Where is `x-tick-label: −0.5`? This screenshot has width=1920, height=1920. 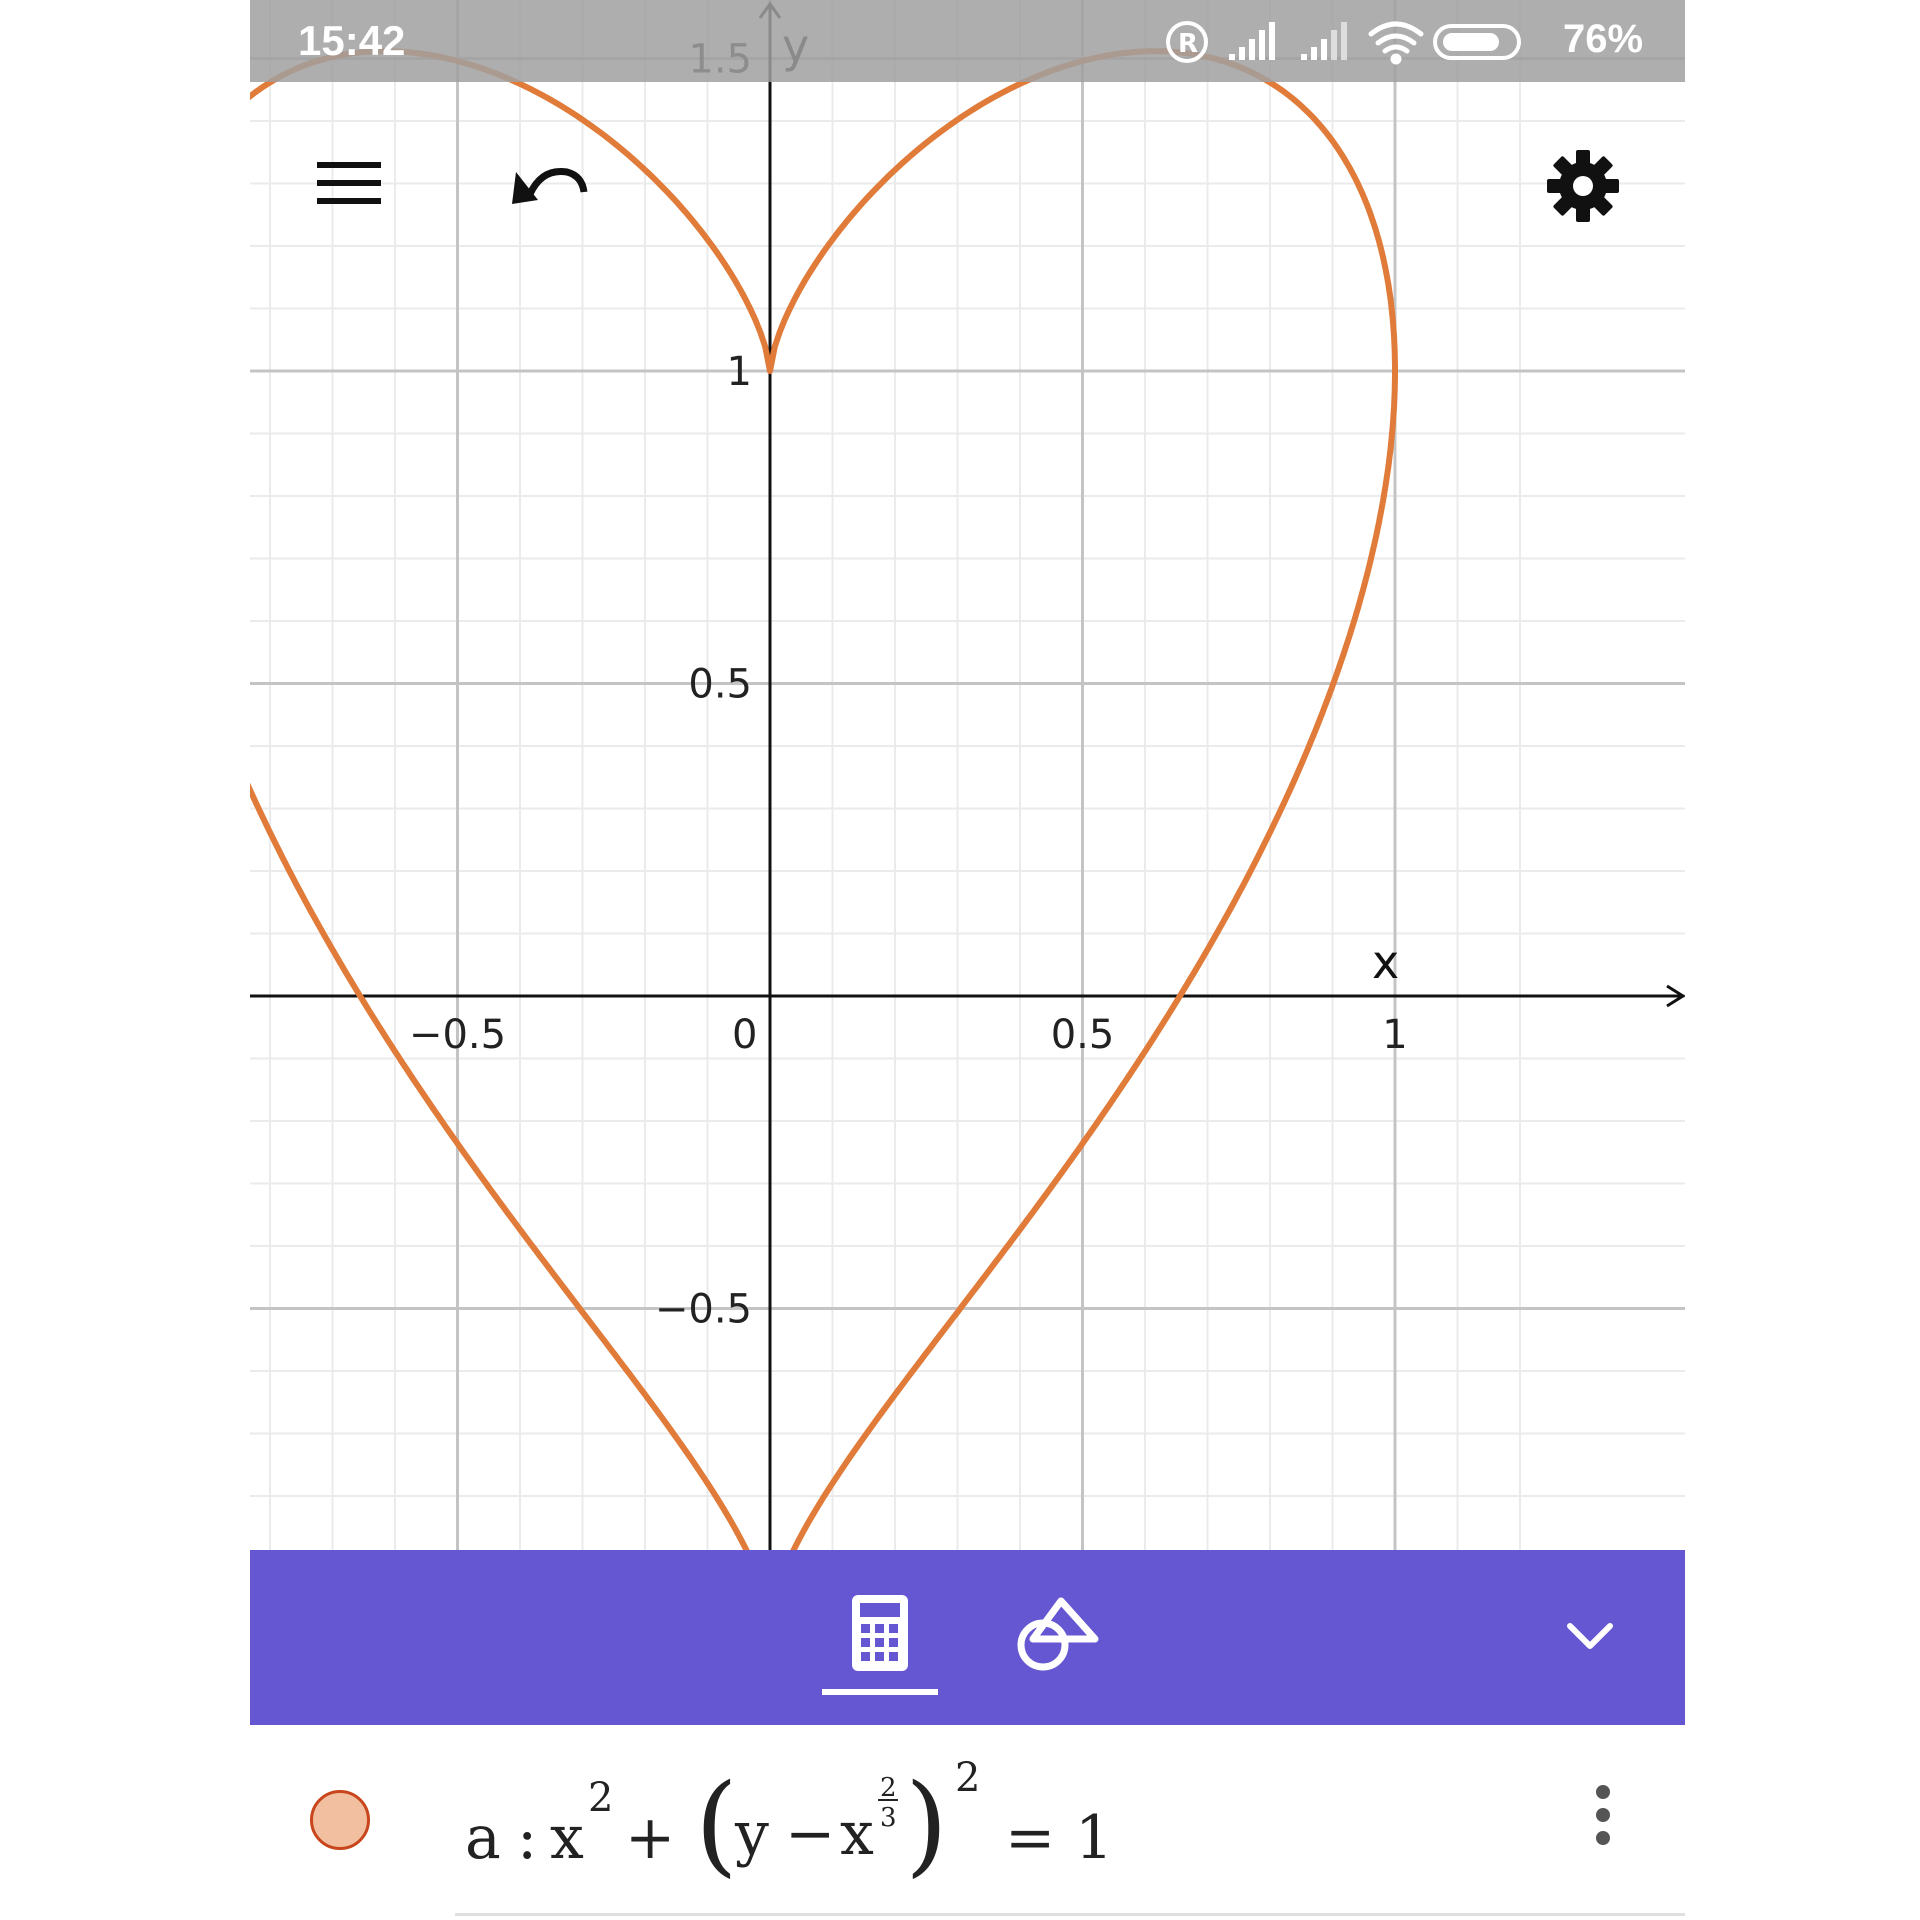 x-tick-label: −0.5 is located at coordinates (457, 1035).